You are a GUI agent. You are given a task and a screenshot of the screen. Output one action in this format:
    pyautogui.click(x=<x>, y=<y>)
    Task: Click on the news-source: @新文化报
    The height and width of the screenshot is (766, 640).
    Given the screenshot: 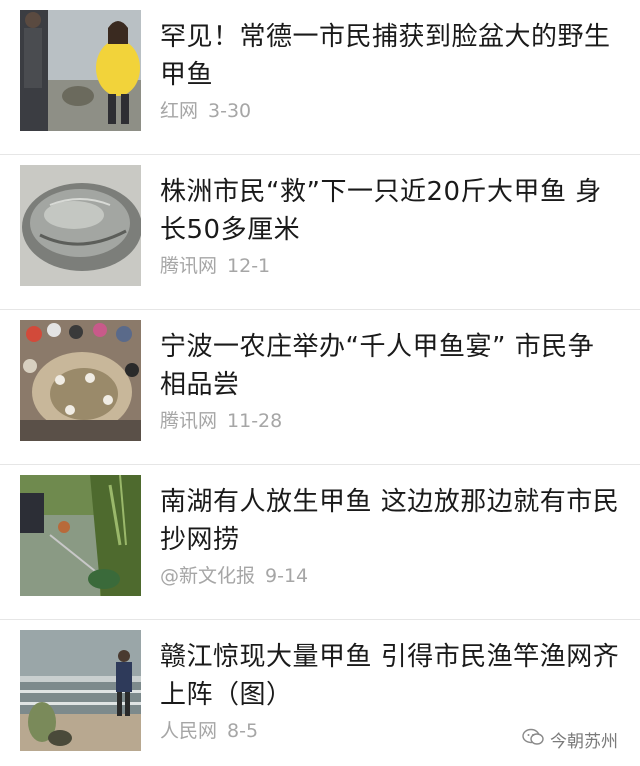 What is the action you would take?
    pyautogui.click(x=208, y=576)
    